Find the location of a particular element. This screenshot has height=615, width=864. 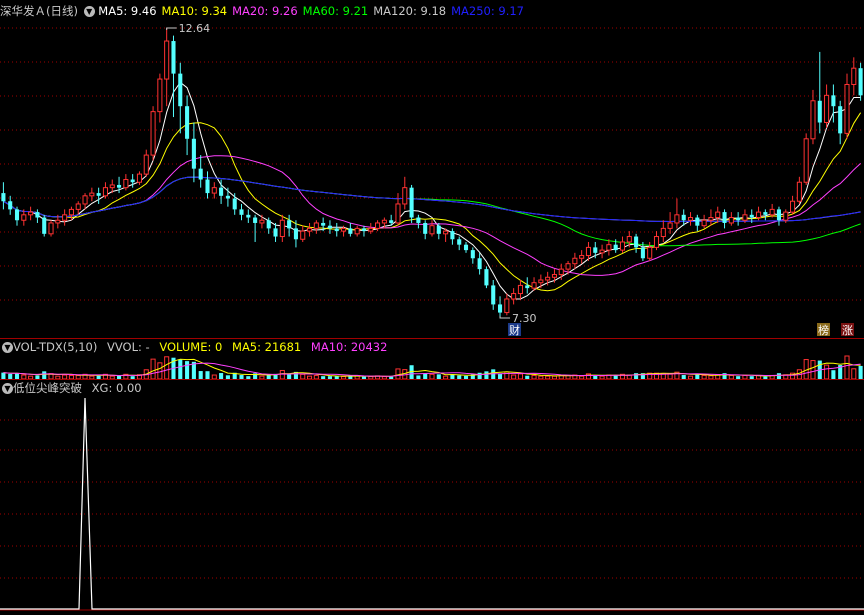

badge-cai: 财 is located at coordinates (514, 330).